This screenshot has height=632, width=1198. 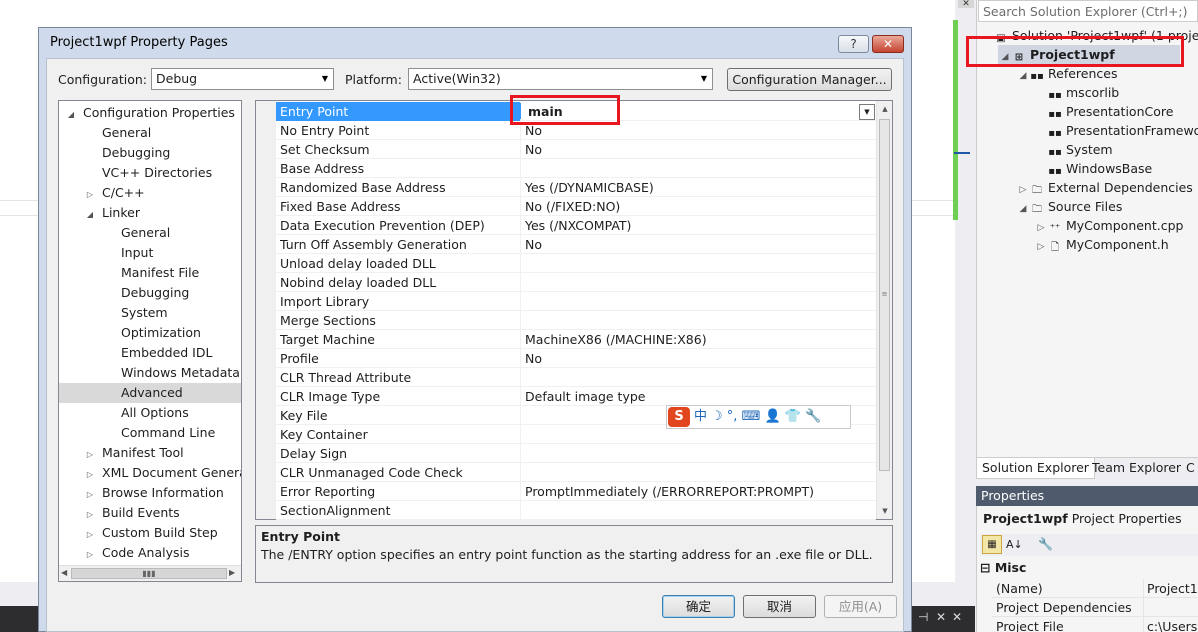 What do you see at coordinates (576, 168) in the screenshot?
I see `property-row: Base Address` at bounding box center [576, 168].